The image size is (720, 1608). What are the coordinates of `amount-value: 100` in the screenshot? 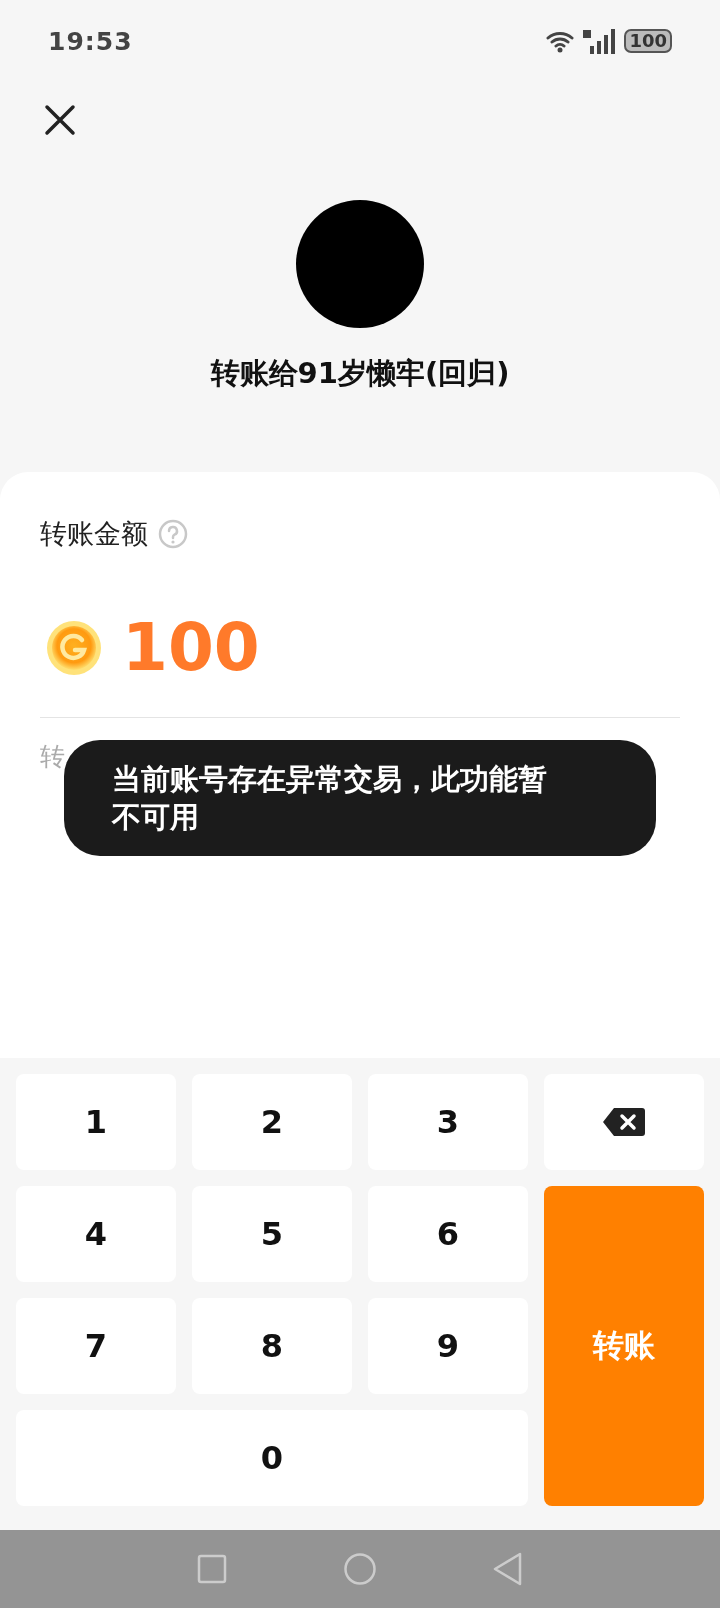 It's located at (191, 647).